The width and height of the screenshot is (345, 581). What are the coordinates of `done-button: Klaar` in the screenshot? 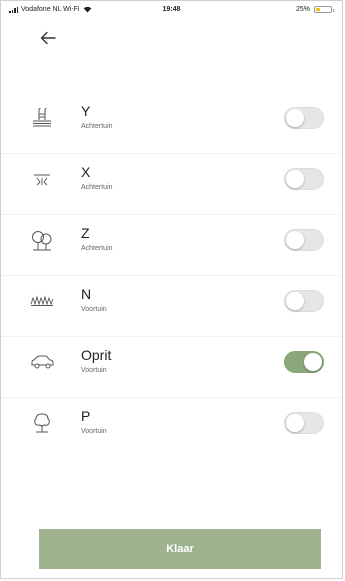 It's located at (180, 549).